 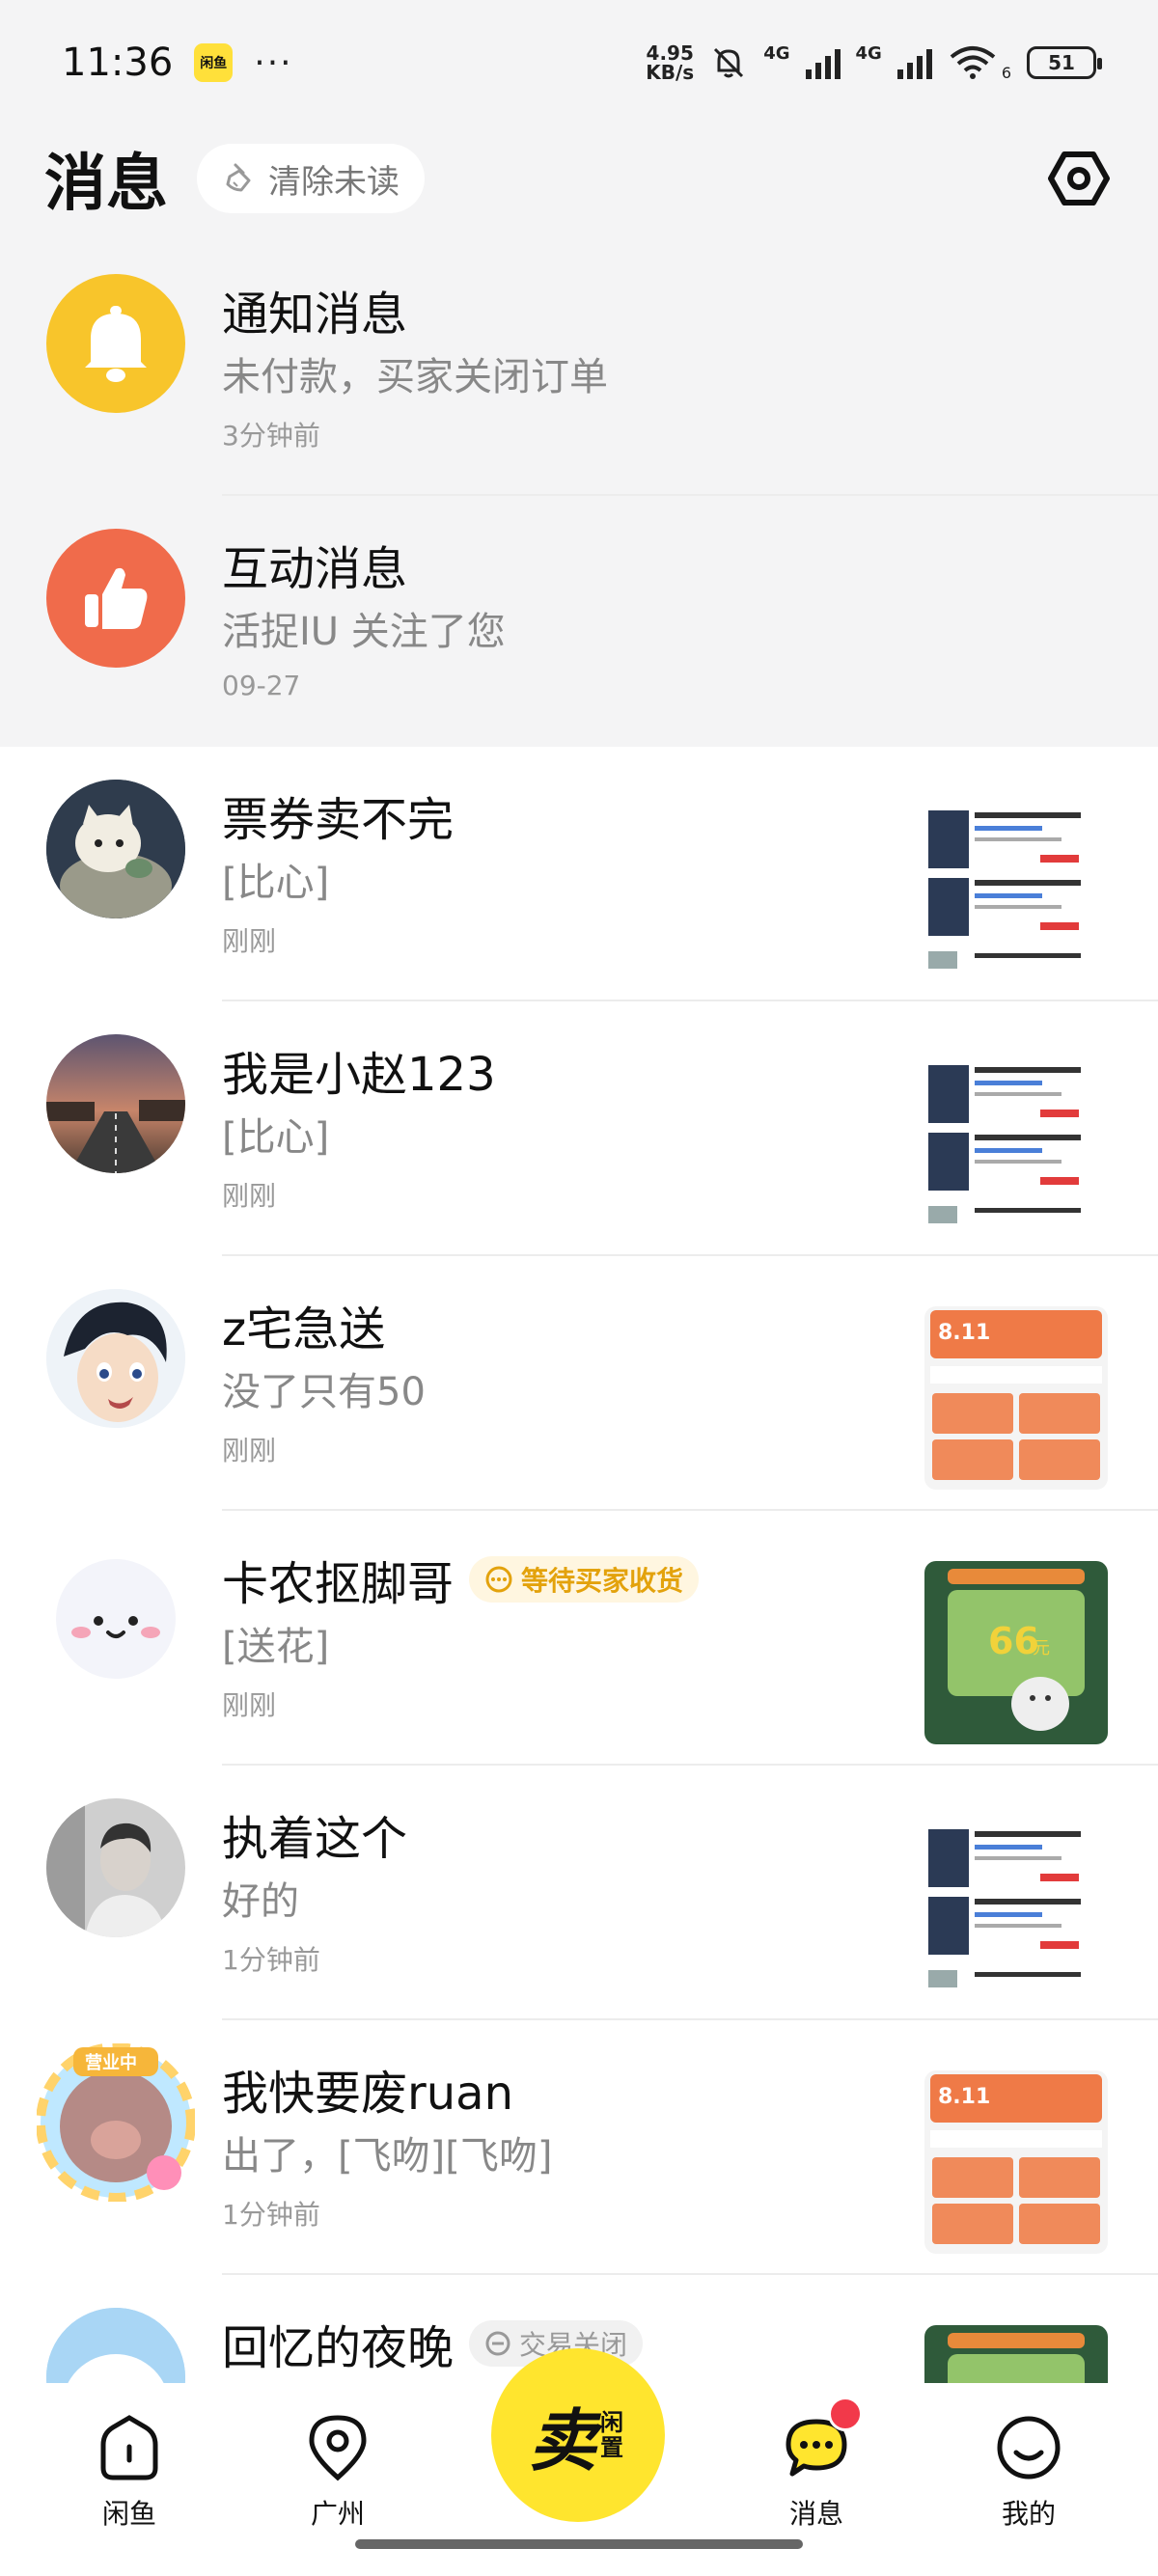 I want to click on nav-city: 广州, so click(x=337, y=2472).